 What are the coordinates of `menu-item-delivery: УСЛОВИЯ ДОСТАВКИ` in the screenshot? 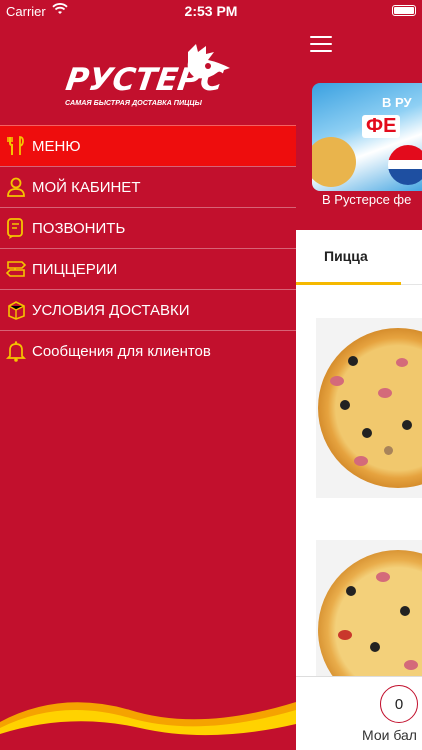 It's located at (148, 309).